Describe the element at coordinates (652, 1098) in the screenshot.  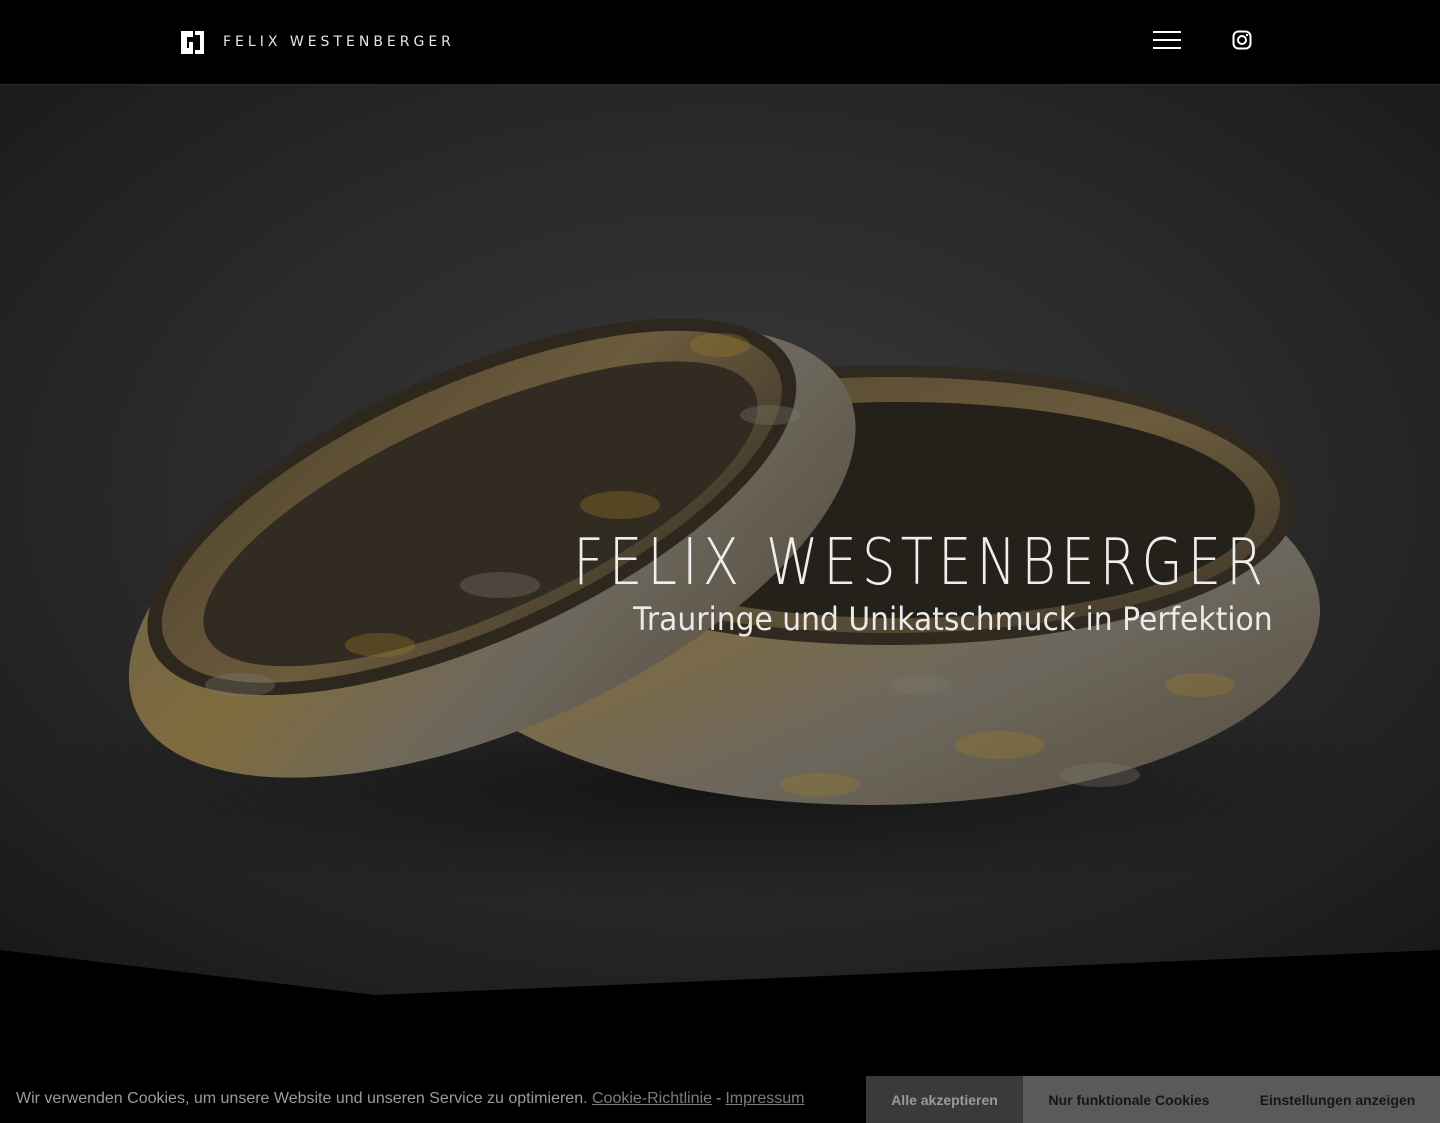
I see `cookie-policy-link: Cookie-Richtlinie` at that location.